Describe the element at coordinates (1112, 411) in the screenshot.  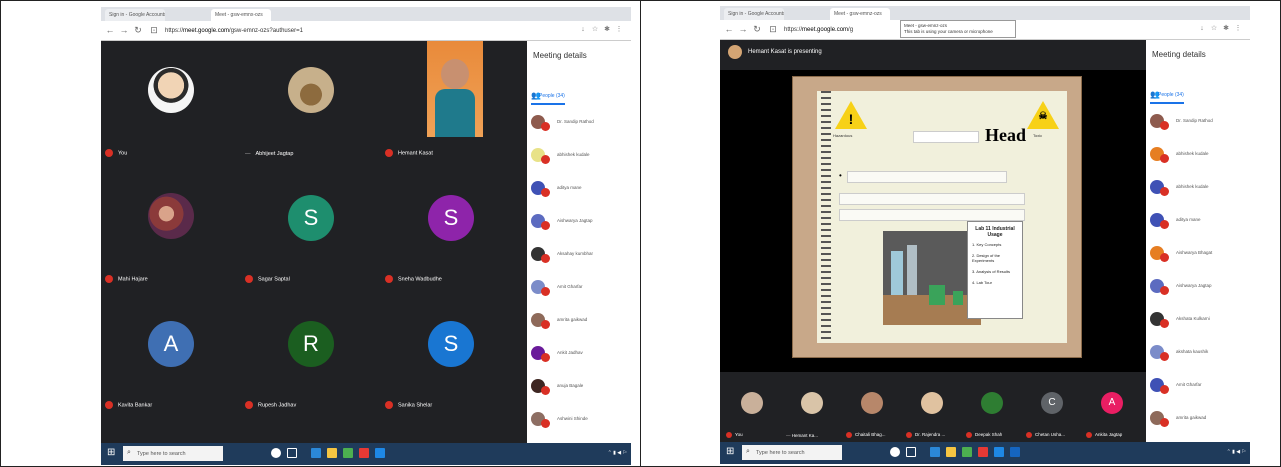
I see `participant-tile: A Ankita Jagtap` at that location.